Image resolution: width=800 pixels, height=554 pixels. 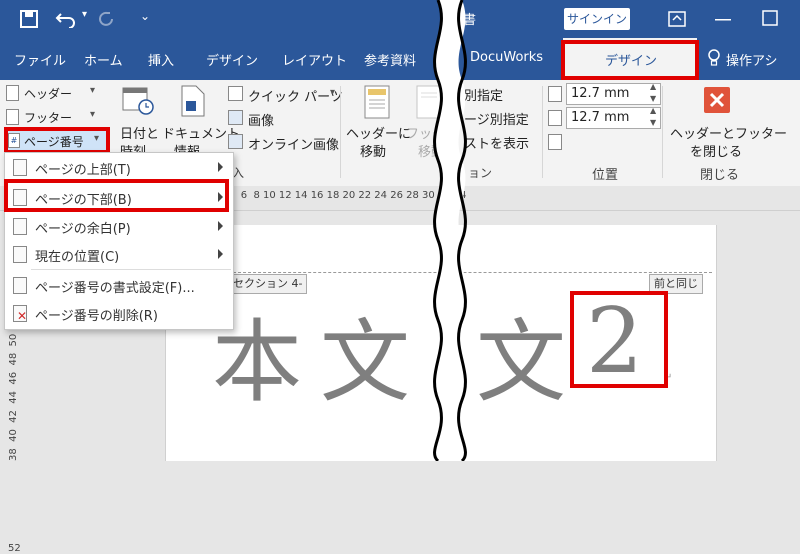 I want to click on tab-layout: レイアウト, so click(x=314, y=59).